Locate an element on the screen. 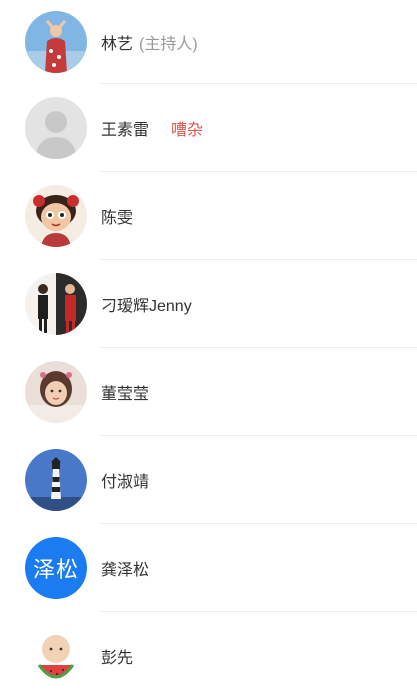 The image size is (417, 700). avatar-default-placeholder-icon is located at coordinates (56, 128).